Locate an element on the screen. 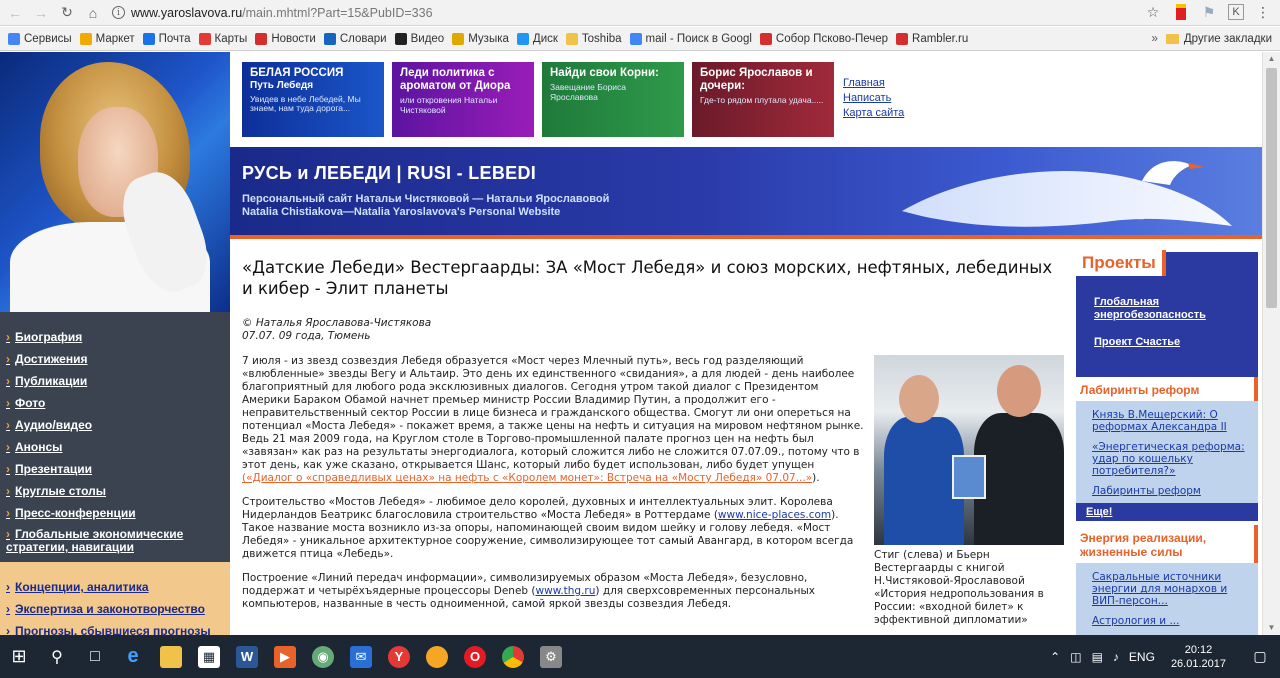 Image resolution: width=1280 pixels, height=678 pixels. menu-item: Прогнозы, сбывшиеся прогнозы is located at coordinates (115, 629).